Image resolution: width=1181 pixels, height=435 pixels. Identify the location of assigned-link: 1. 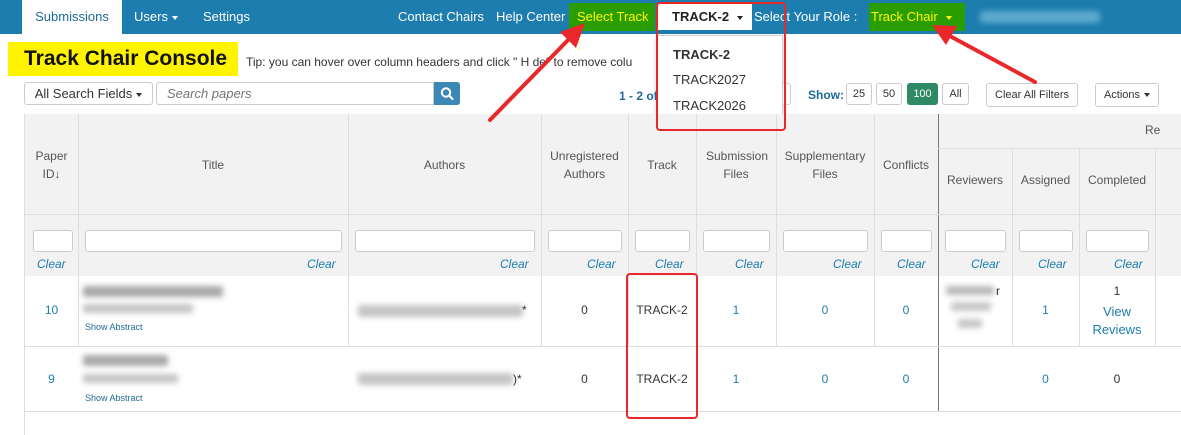
(1045, 310).